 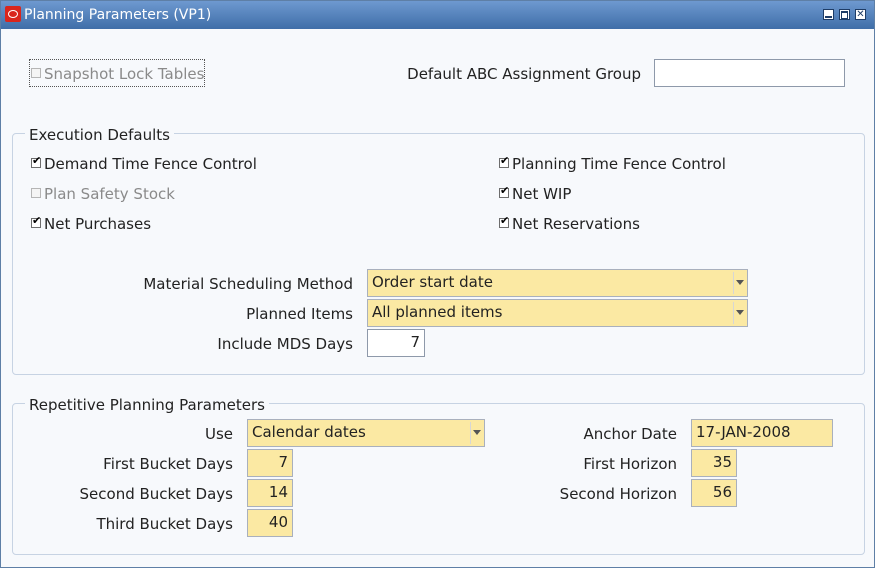 What do you see at coordinates (309, 432) in the screenshot?
I see `use-value: Calendar dates` at bounding box center [309, 432].